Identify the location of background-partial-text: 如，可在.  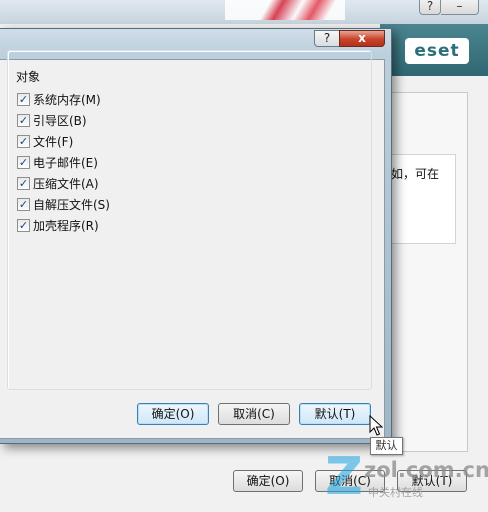
(415, 174).